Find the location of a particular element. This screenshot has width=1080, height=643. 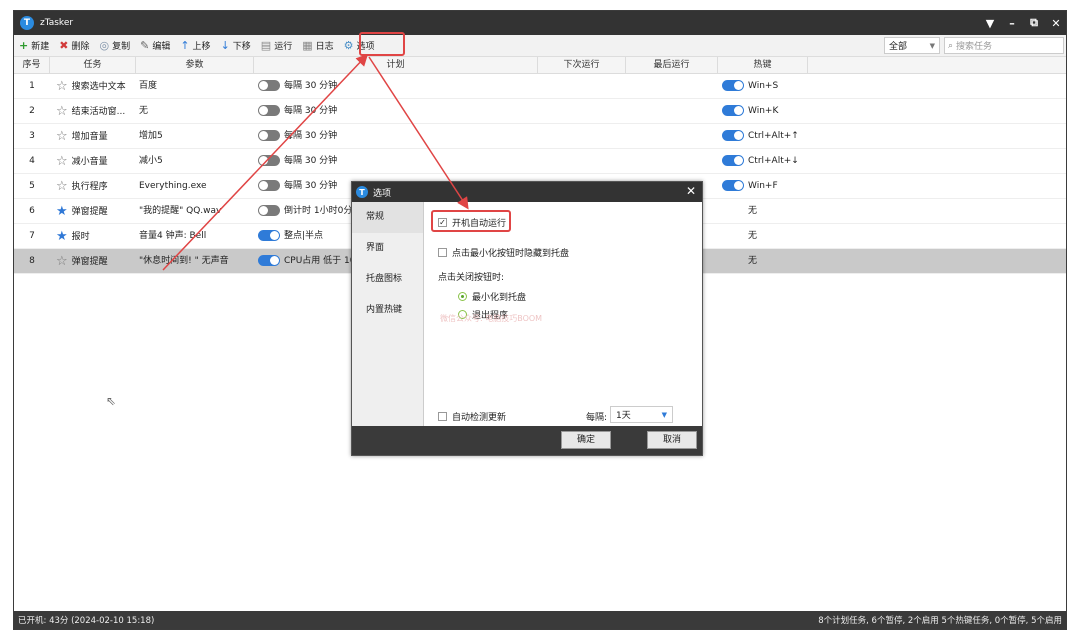

arrow-options-to-autostart is located at coordinates (418, 133).